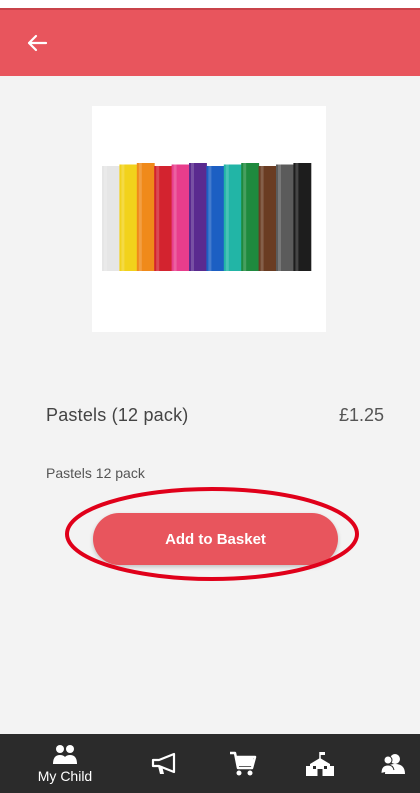  What do you see at coordinates (210, 763) in the screenshot?
I see `bottom-navigation: My Child` at bounding box center [210, 763].